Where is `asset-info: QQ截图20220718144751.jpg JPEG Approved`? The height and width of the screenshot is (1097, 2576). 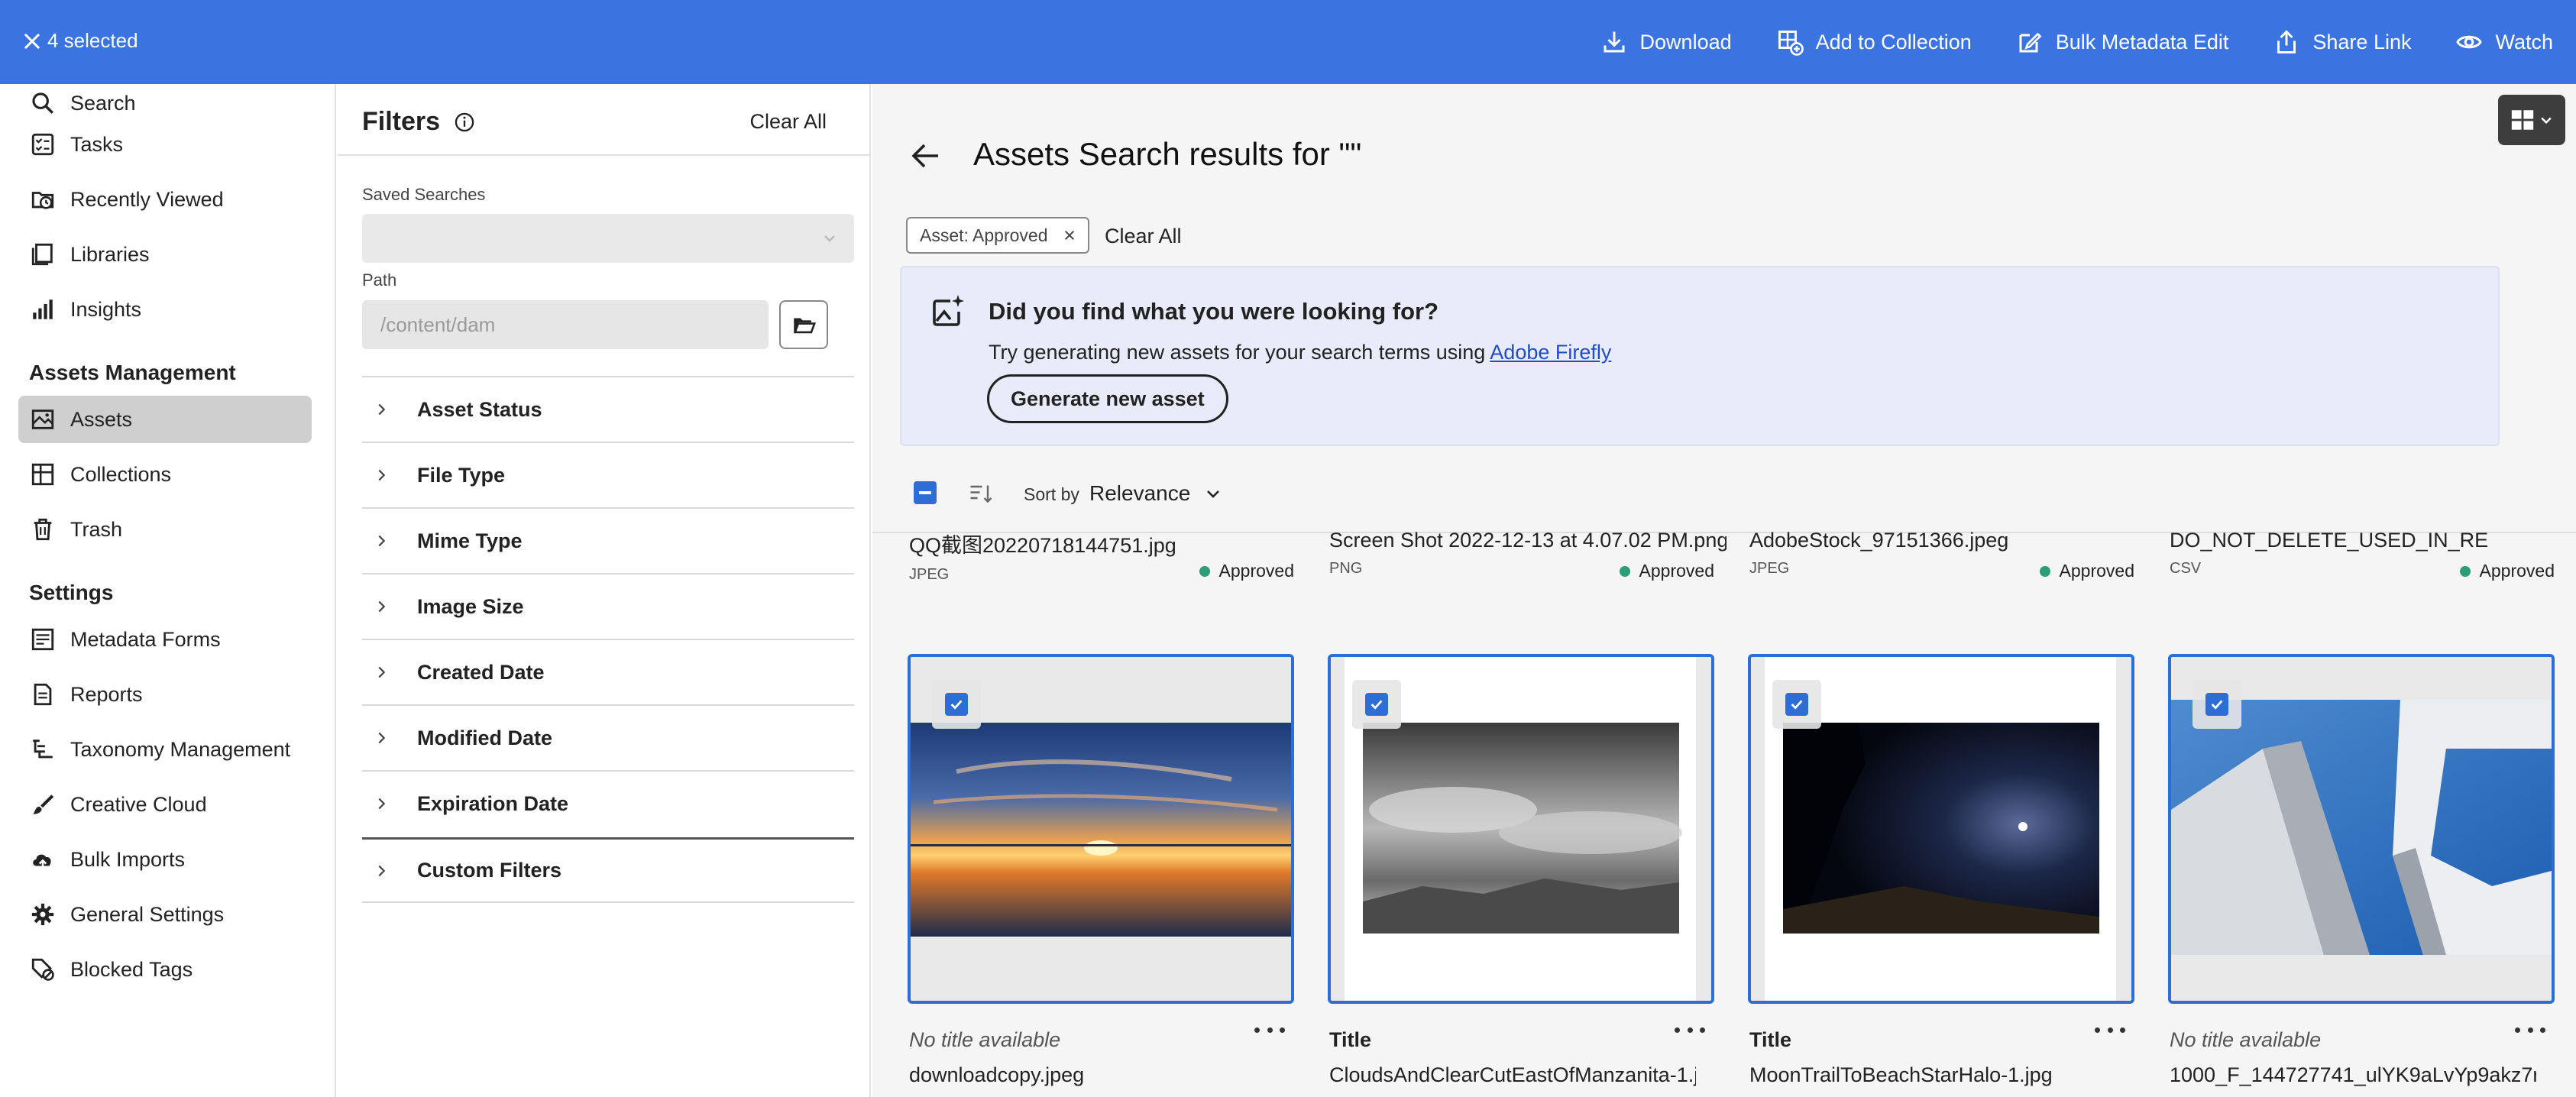 asset-info: QQ截图20220718144751.jpg JPEG Approved is located at coordinates (1107, 556).